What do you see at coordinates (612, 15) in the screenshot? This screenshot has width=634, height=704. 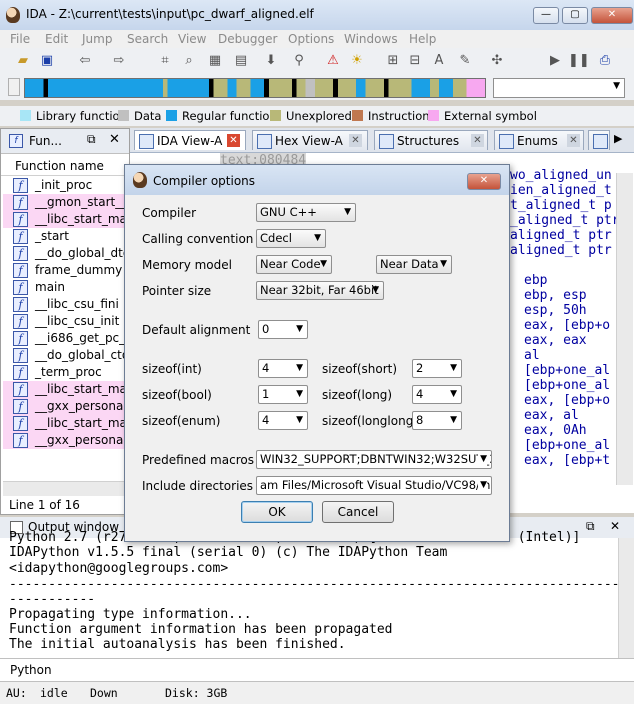 I see `close-button: ✕` at bounding box center [612, 15].